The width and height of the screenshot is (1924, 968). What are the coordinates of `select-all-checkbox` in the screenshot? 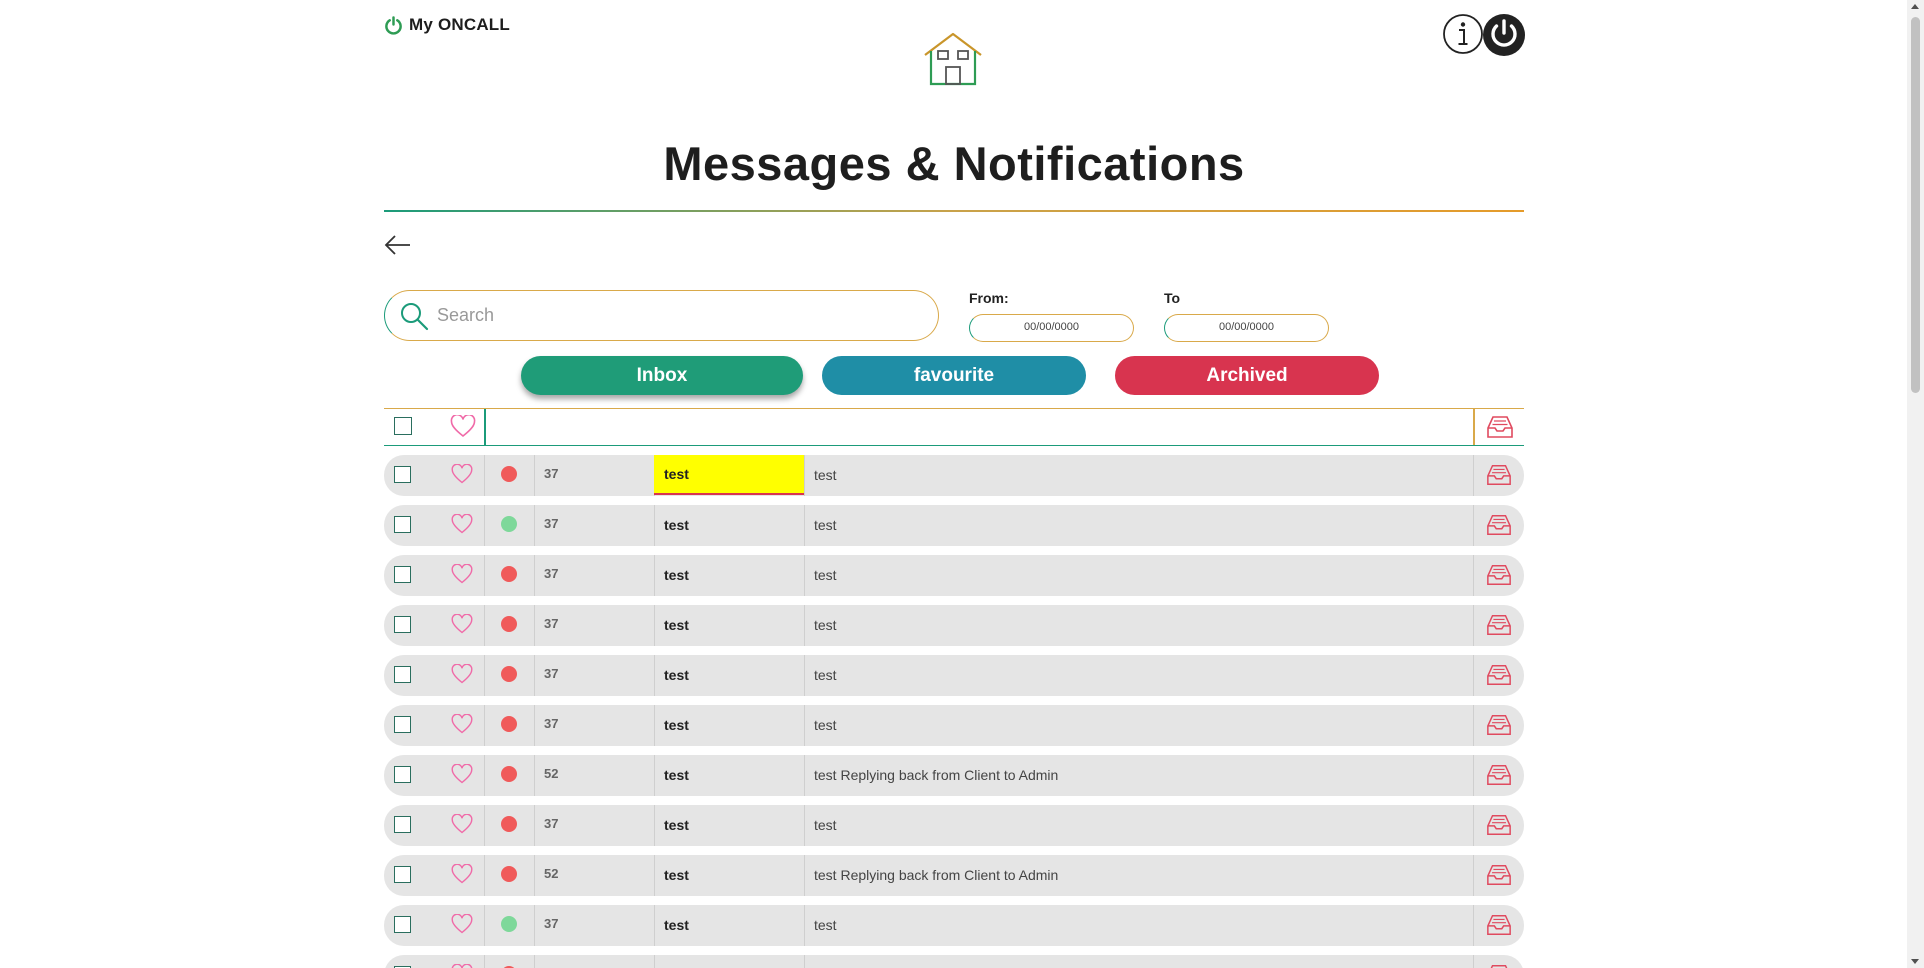 It's located at (403, 426).